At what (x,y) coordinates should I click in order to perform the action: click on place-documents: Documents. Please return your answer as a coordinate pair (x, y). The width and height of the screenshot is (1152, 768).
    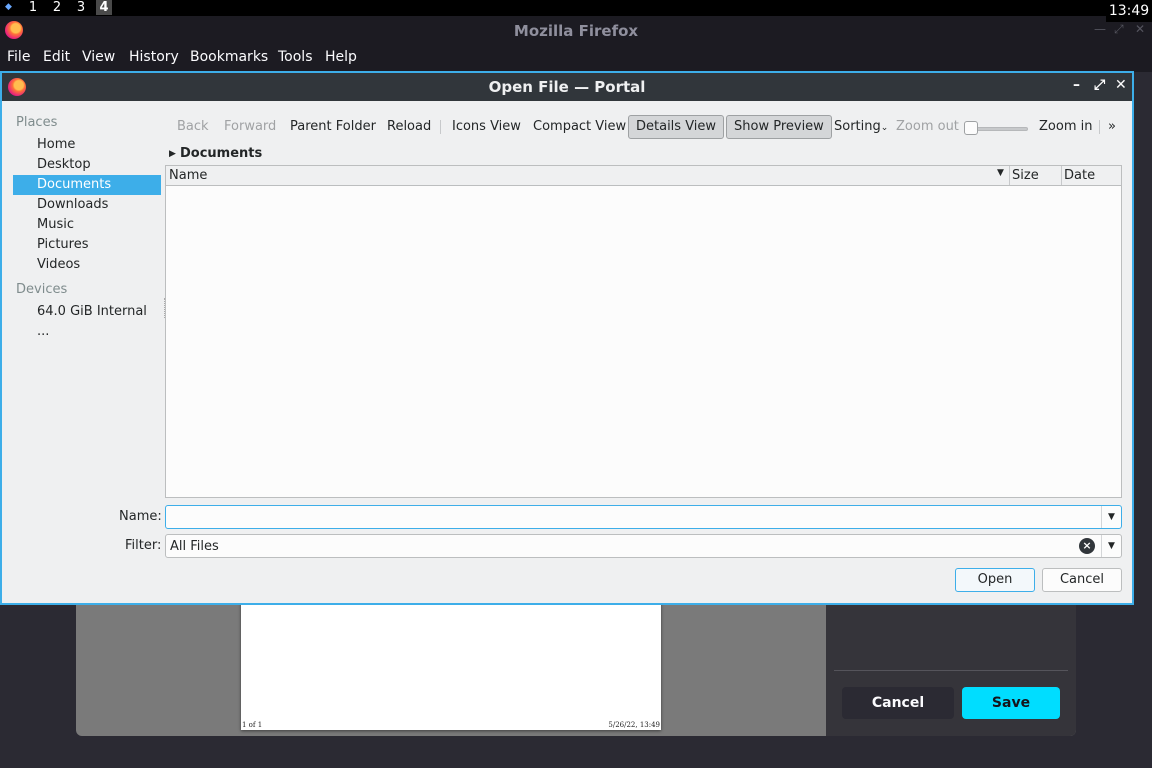
    Looking at the image, I should click on (87, 185).